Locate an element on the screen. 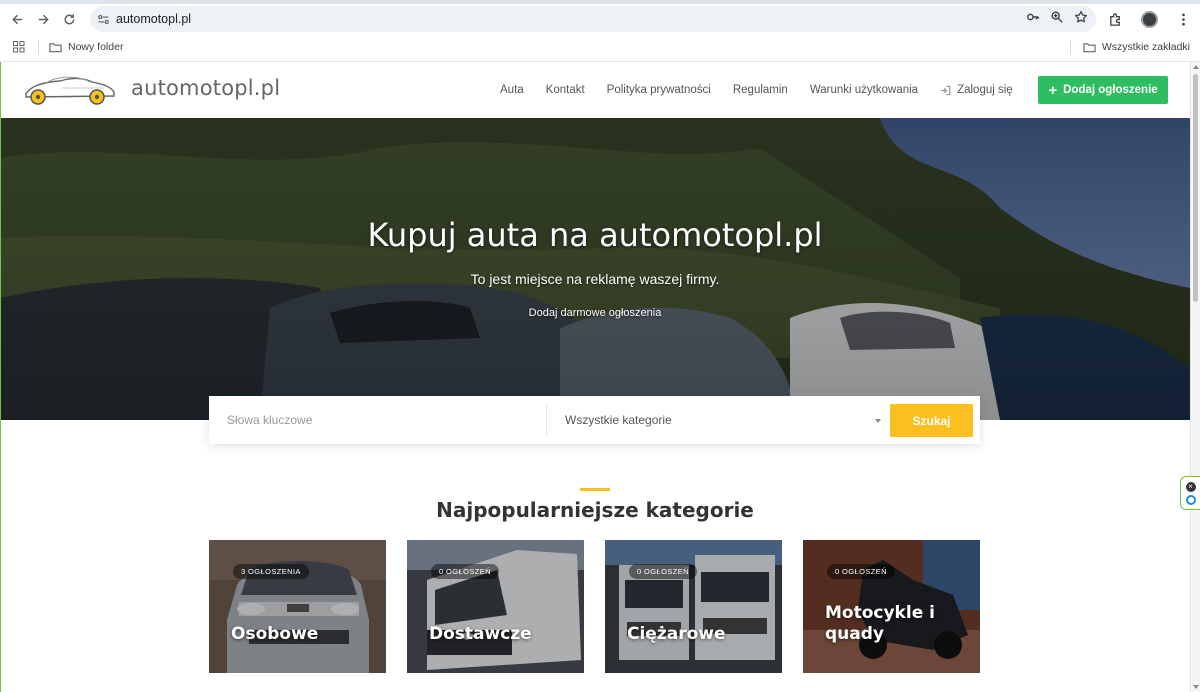  keywords-input is located at coordinates (377, 420).